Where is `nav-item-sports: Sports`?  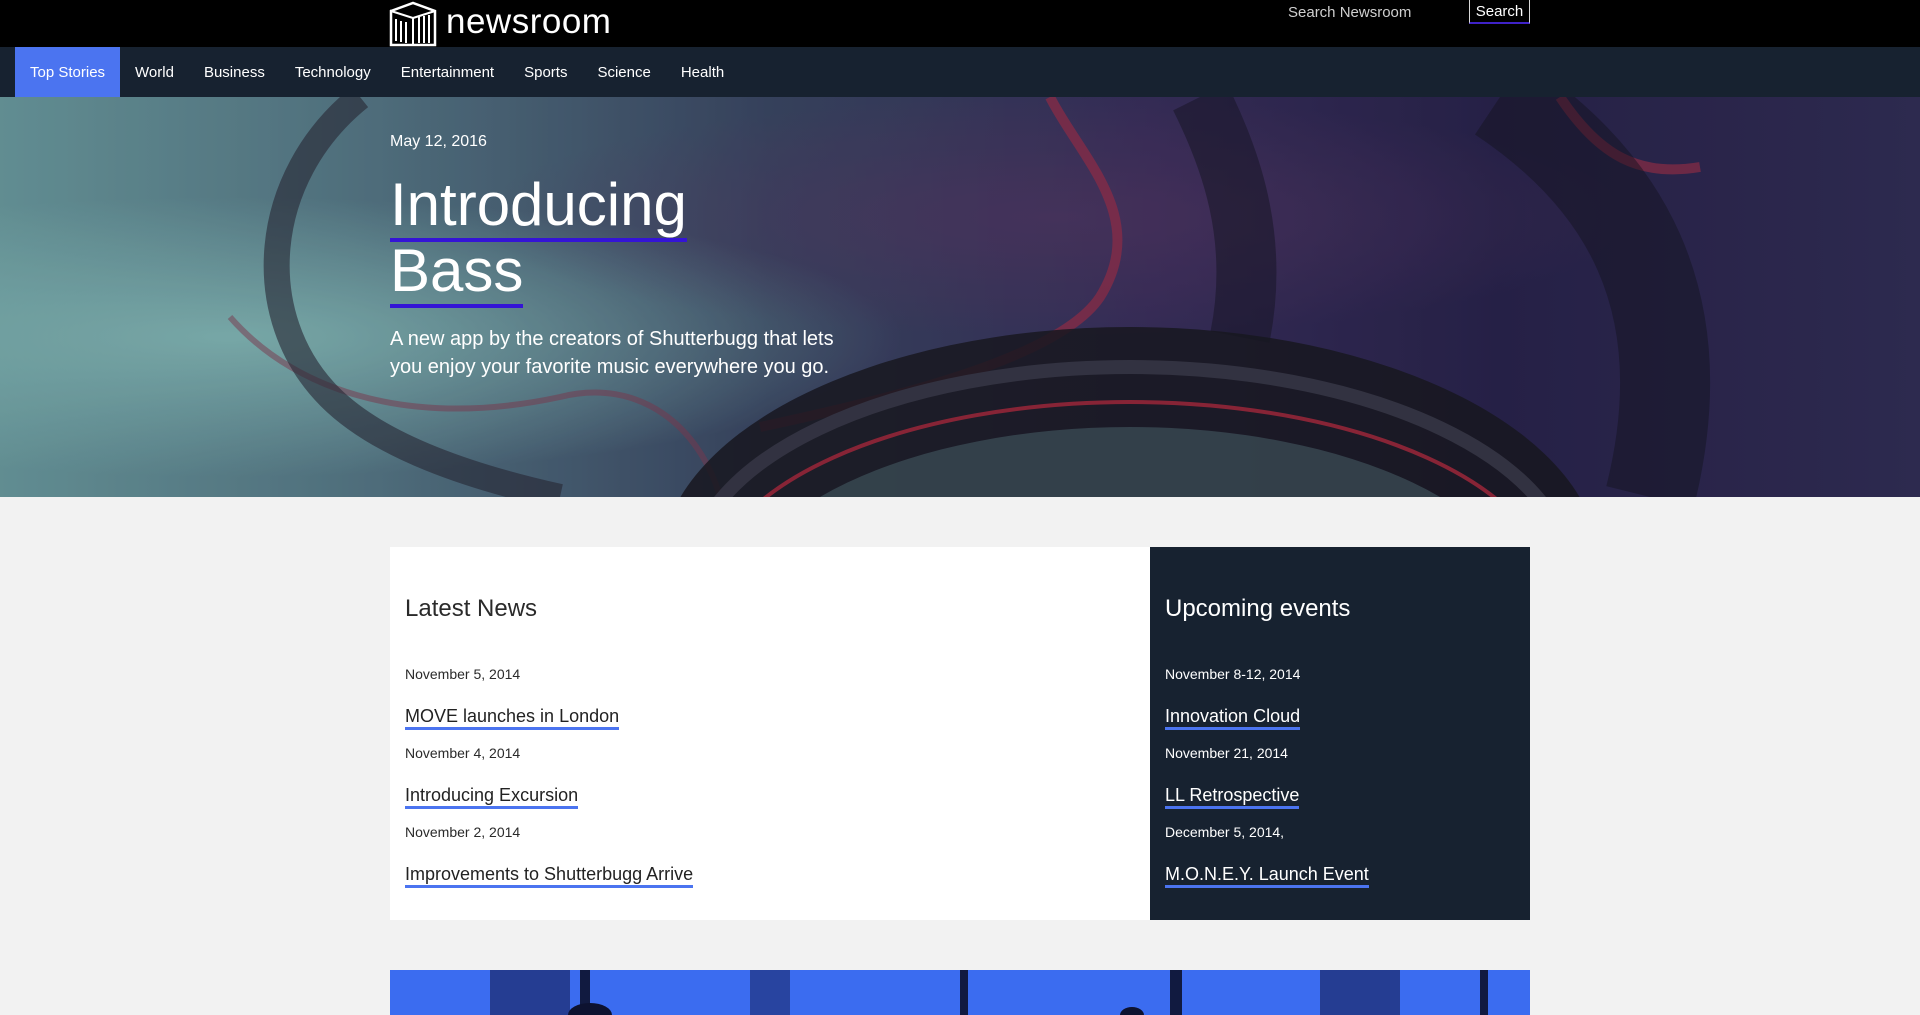
nav-item-sports: Sports is located at coordinates (545, 72).